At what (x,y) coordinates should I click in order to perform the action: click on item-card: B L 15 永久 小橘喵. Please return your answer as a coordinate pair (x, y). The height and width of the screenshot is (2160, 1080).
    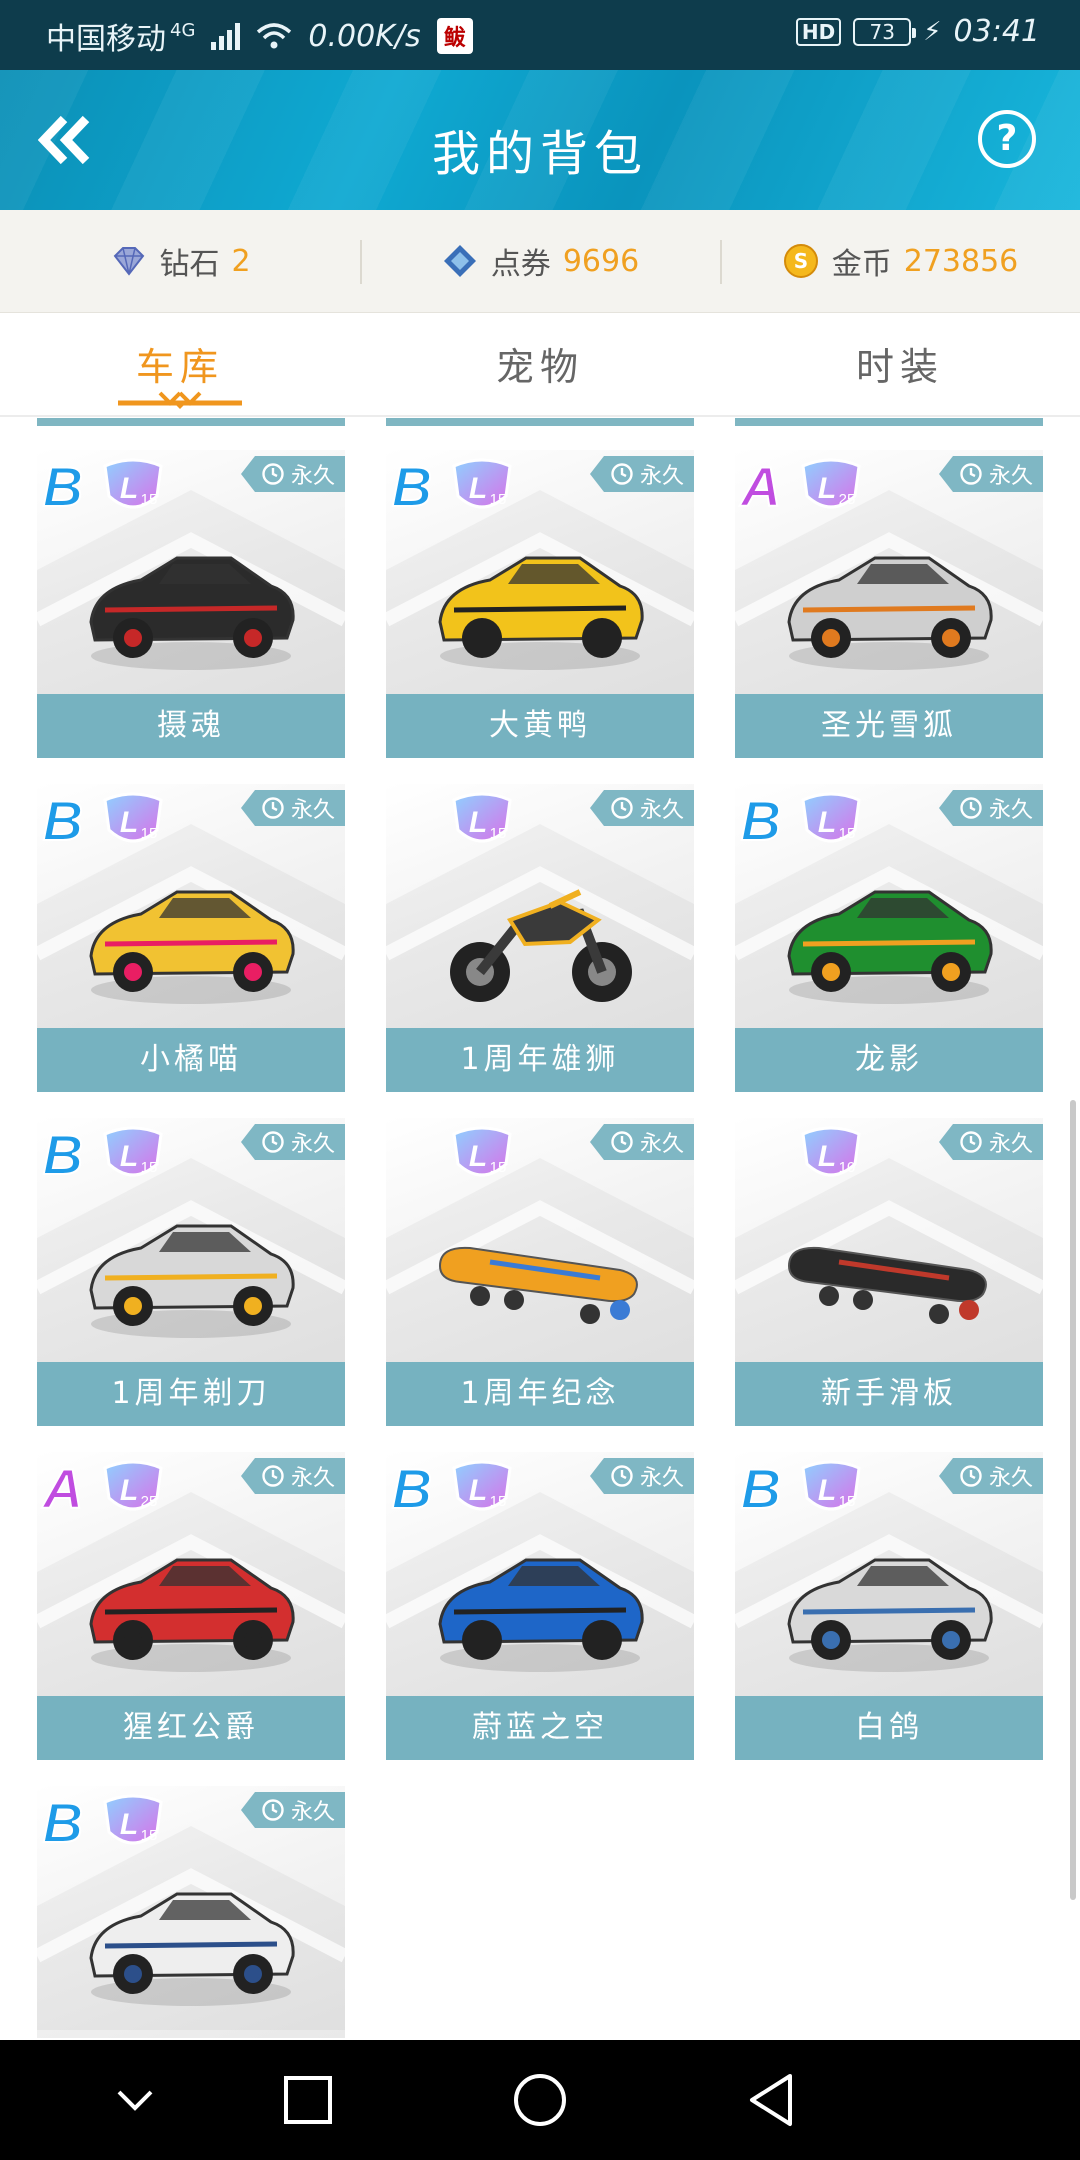
    Looking at the image, I should click on (191, 938).